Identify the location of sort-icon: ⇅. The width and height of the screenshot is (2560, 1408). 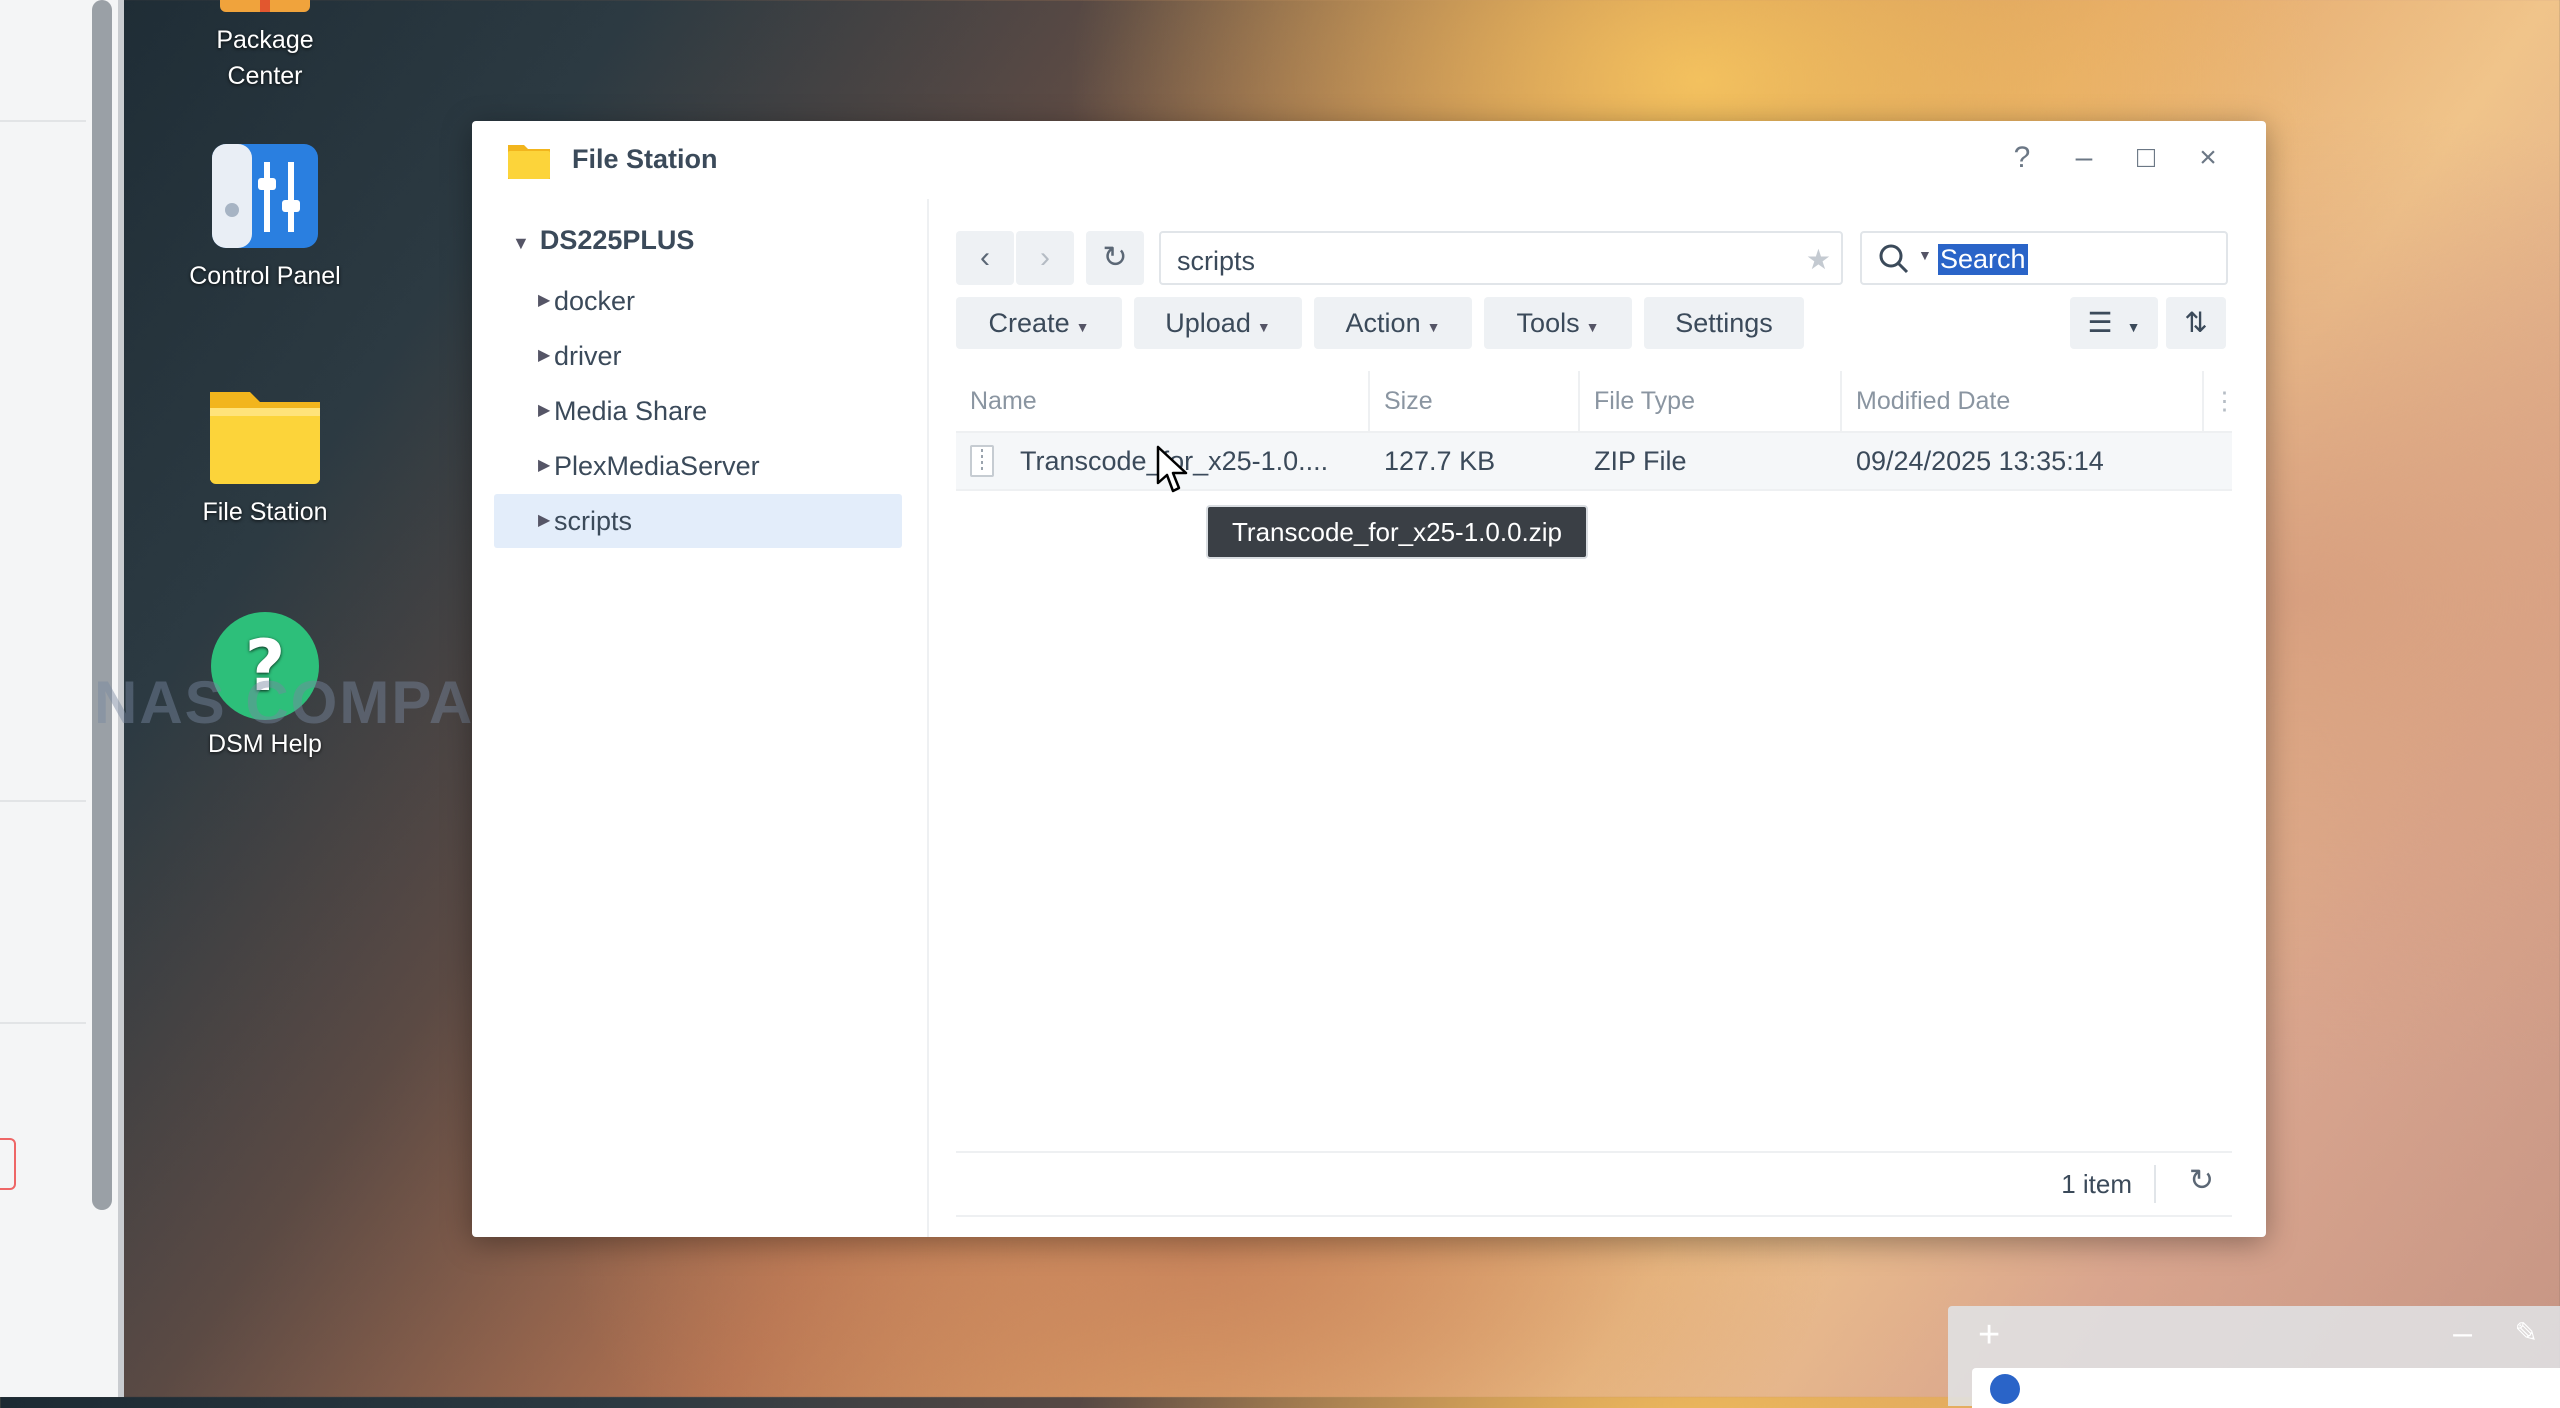
(2196, 322).